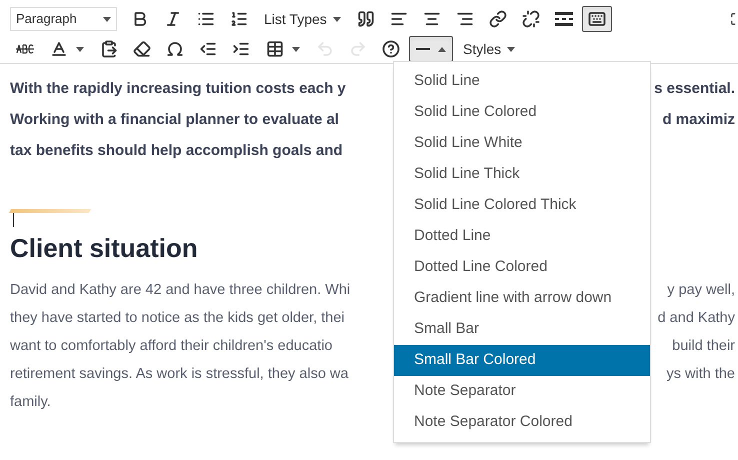  Describe the element at coordinates (275, 49) in the screenshot. I see `table-icon` at that location.